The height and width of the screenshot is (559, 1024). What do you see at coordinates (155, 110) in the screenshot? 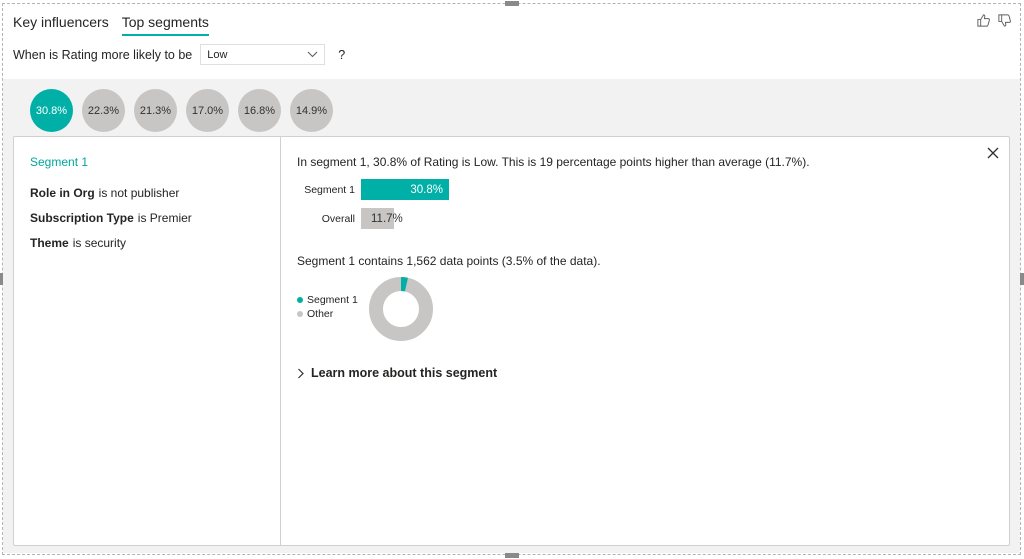
I see `segment-bubble-3: 21.3%` at bounding box center [155, 110].